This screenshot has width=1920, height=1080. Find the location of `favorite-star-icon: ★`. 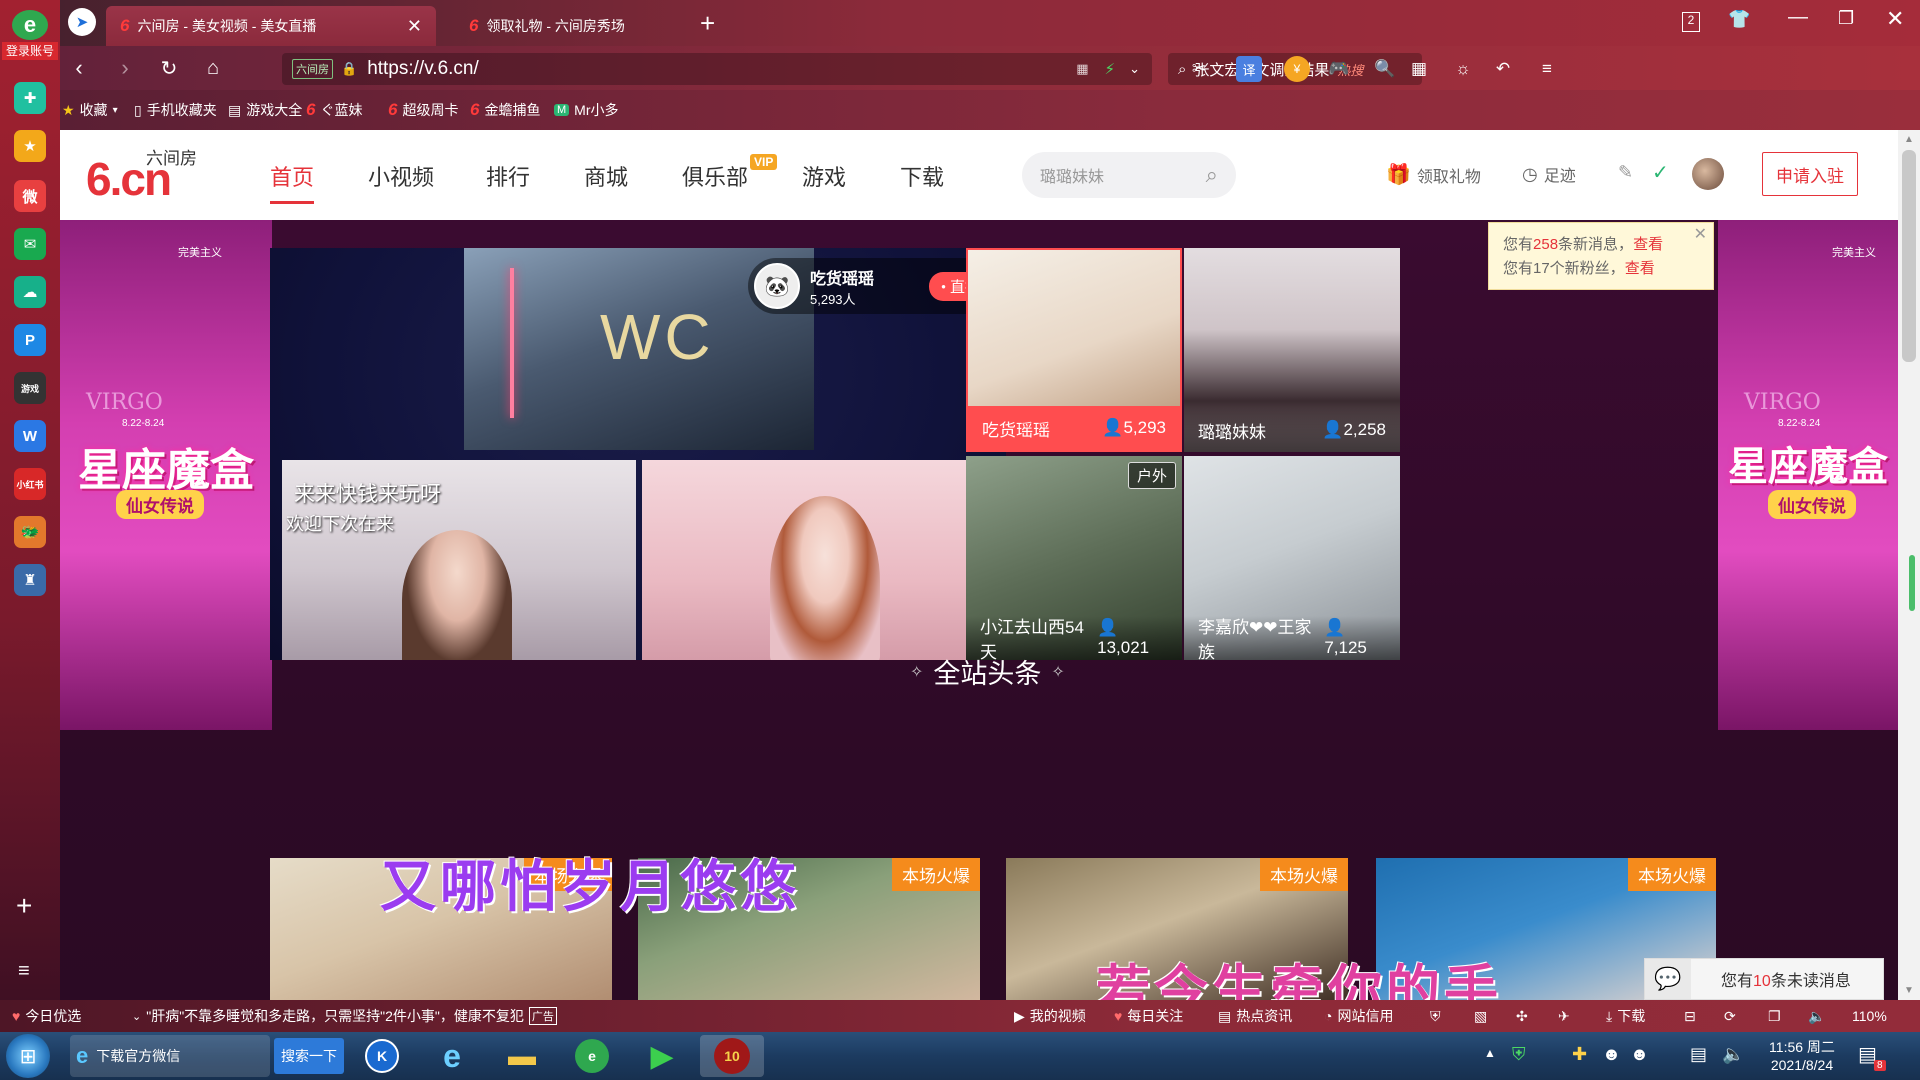

favorite-star-icon: ★ is located at coordinates (30, 146).